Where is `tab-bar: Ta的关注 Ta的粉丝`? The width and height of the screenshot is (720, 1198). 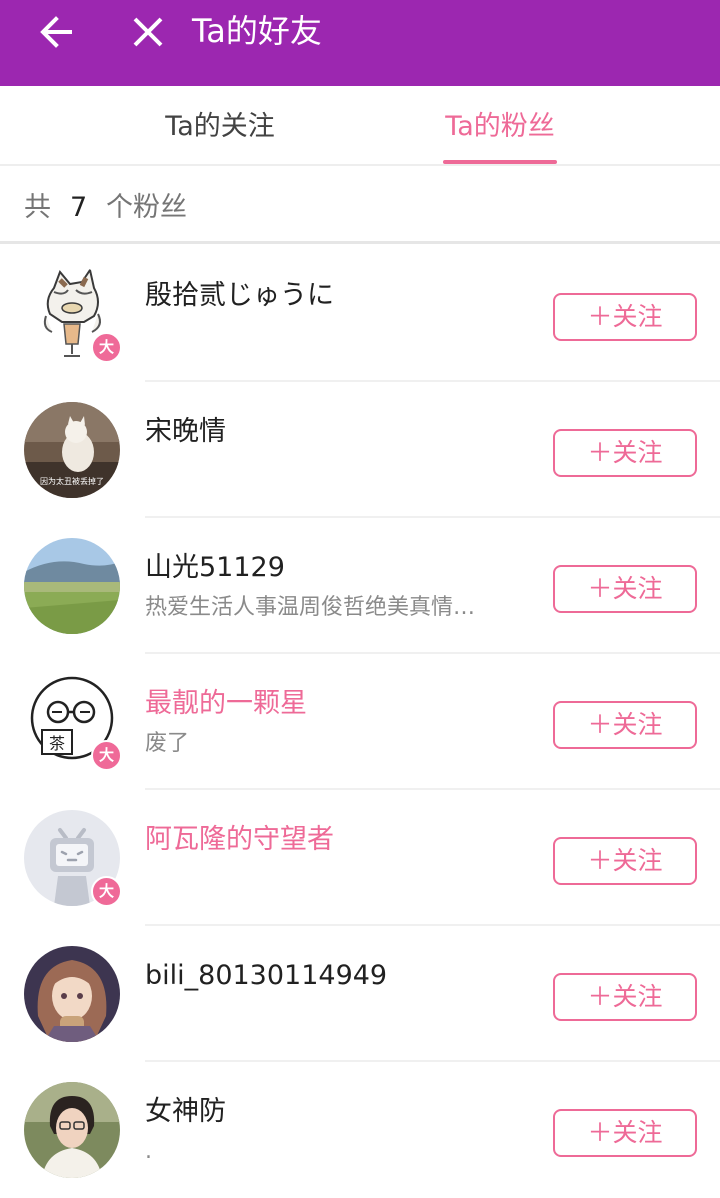 tab-bar: Ta的关注 Ta的粉丝 is located at coordinates (360, 126).